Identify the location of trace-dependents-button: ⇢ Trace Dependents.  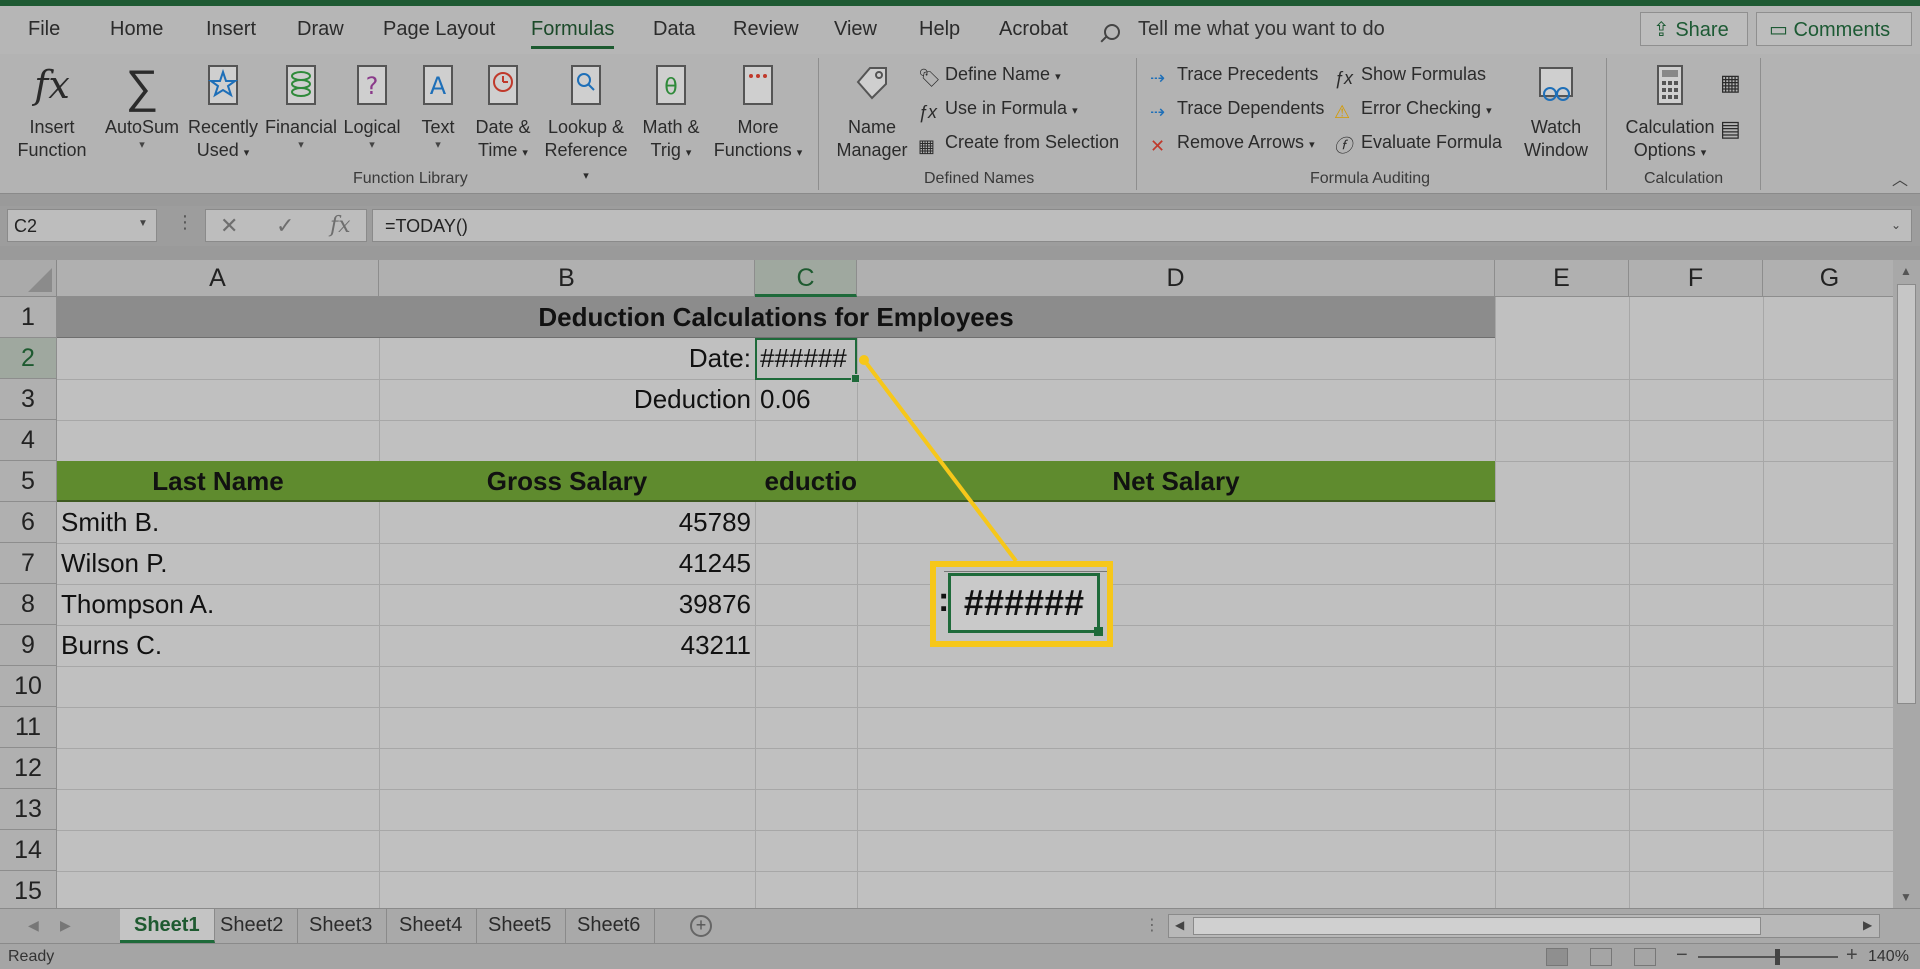
(1237, 110).